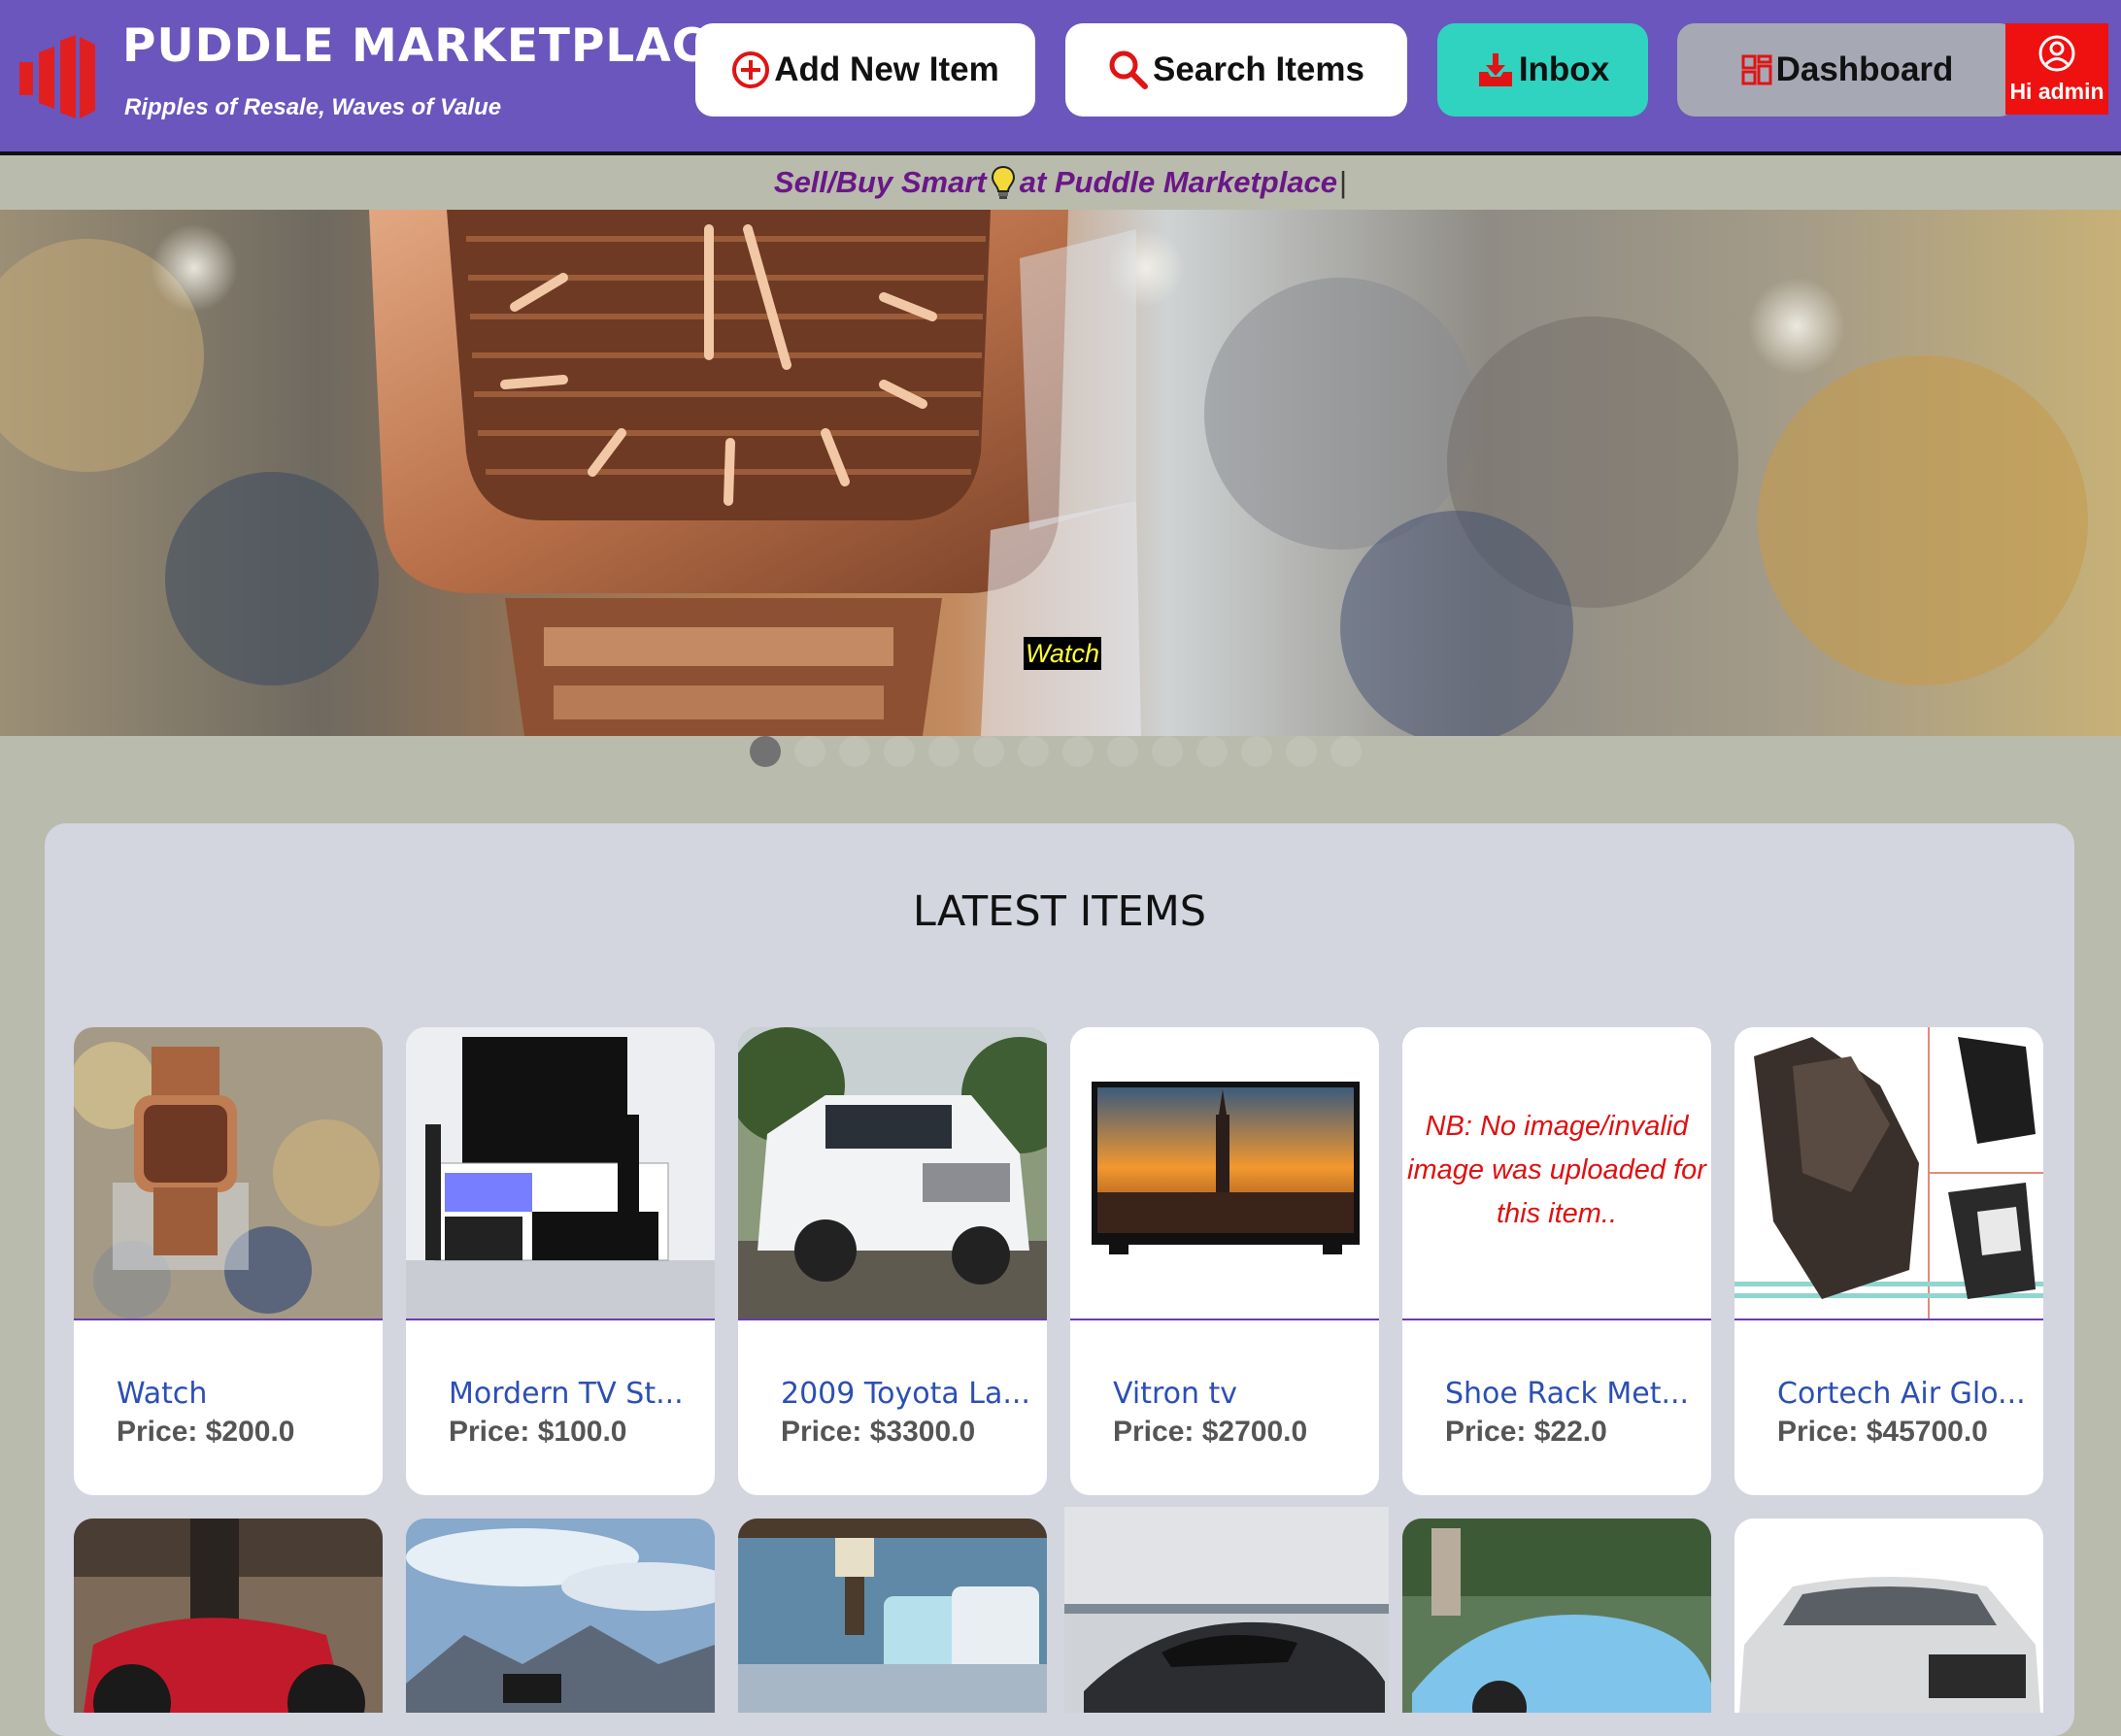 The height and width of the screenshot is (1736, 2121). What do you see at coordinates (1258, 69) in the screenshot?
I see `search-items-label: Search Items` at bounding box center [1258, 69].